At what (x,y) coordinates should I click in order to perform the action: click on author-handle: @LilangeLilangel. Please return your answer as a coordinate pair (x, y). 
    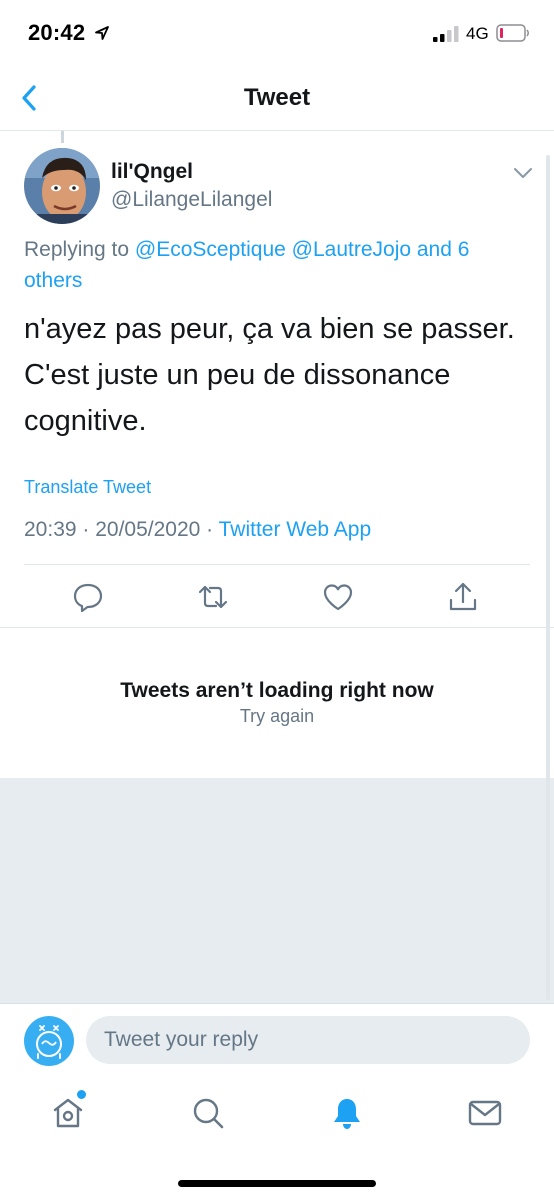
    Looking at the image, I should click on (191, 200).